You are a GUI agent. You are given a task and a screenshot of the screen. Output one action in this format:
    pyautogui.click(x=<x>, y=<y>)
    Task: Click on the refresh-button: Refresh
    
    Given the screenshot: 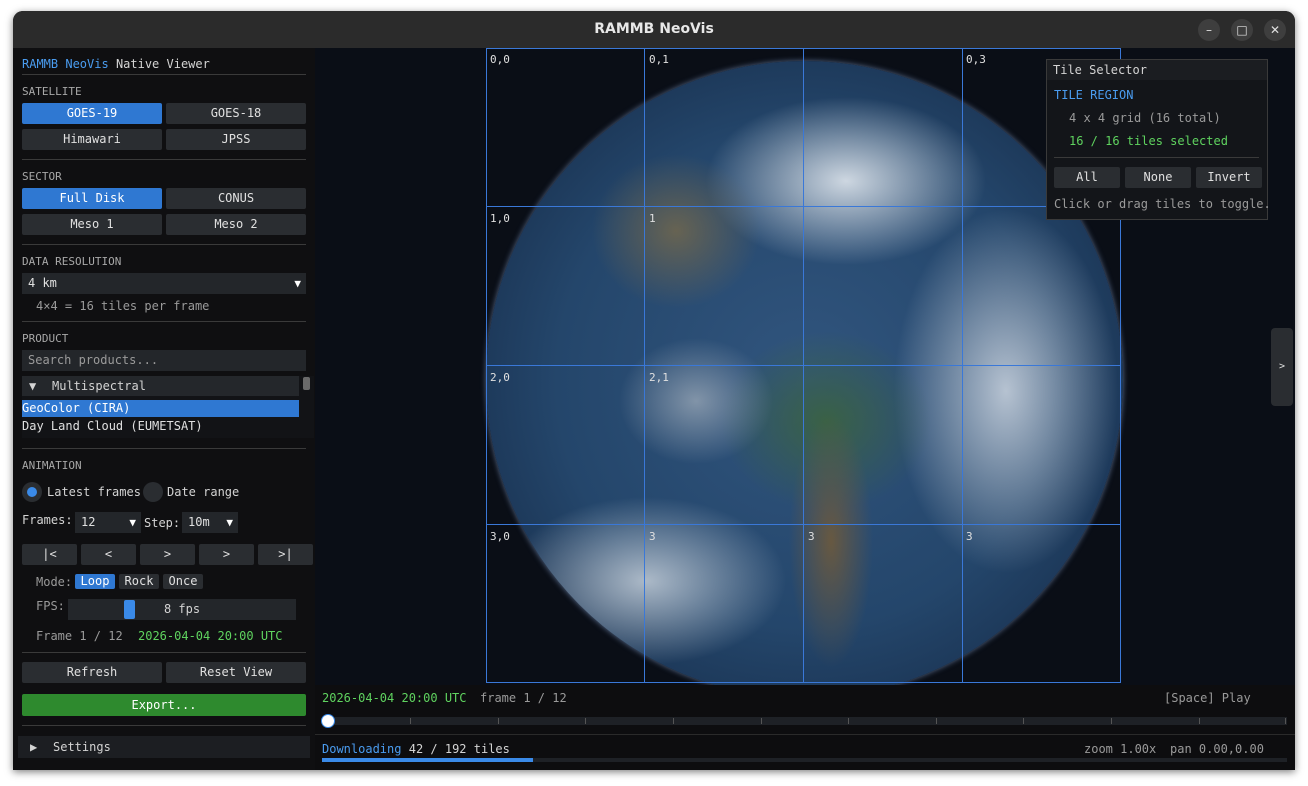 What is the action you would take?
    pyautogui.click(x=92, y=672)
    